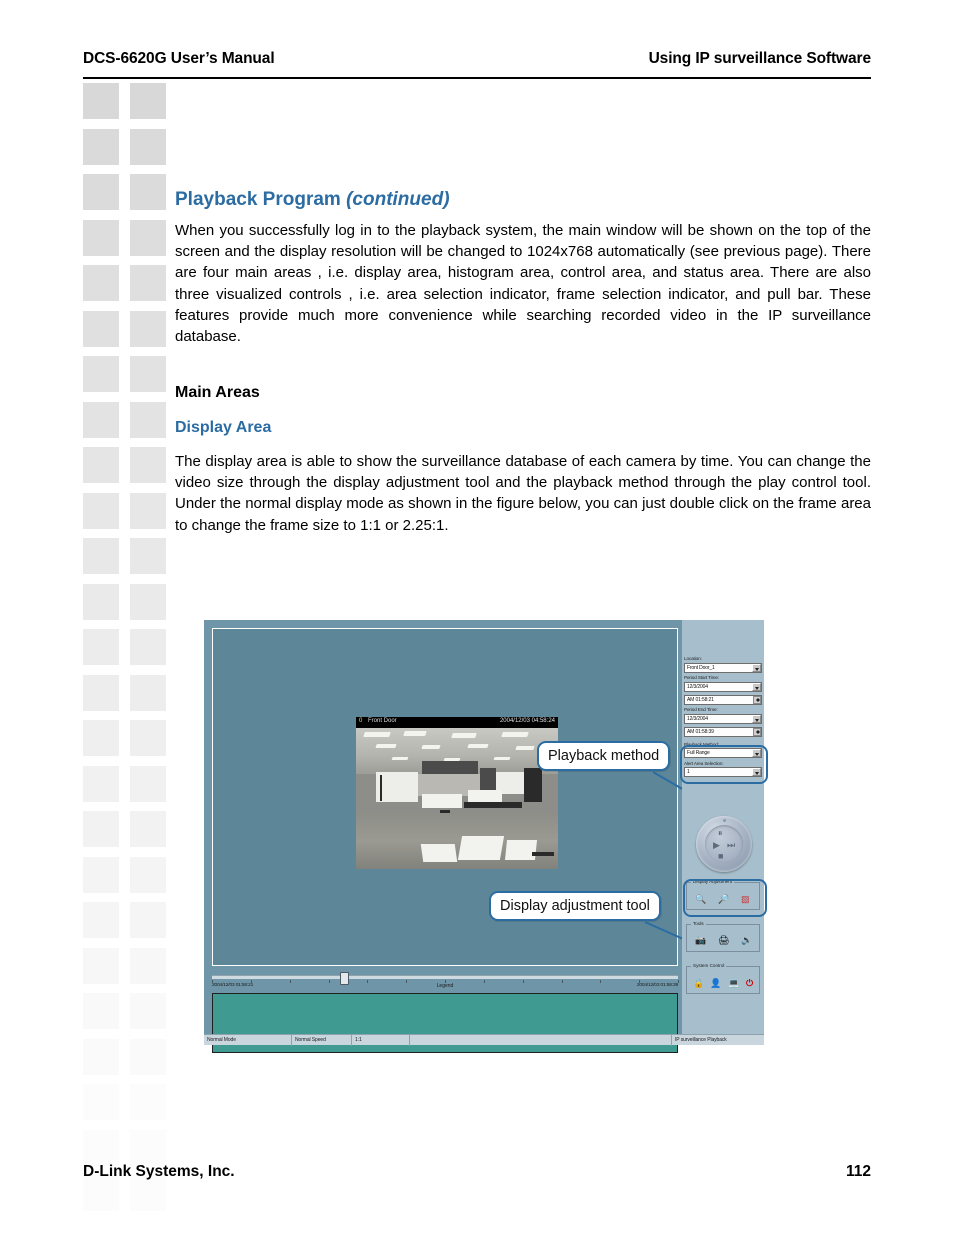 Image resolution: width=954 pixels, height=1235 pixels. What do you see at coordinates (720, 833) in the screenshot?
I see `pause-button: ⏸` at bounding box center [720, 833].